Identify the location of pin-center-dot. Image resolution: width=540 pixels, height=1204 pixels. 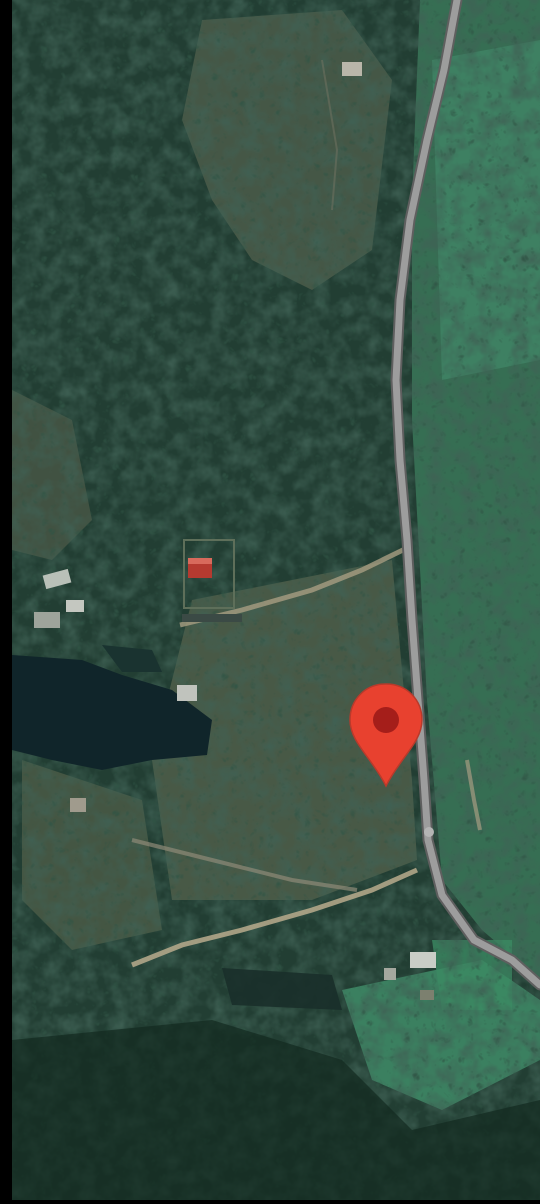
(386, 720).